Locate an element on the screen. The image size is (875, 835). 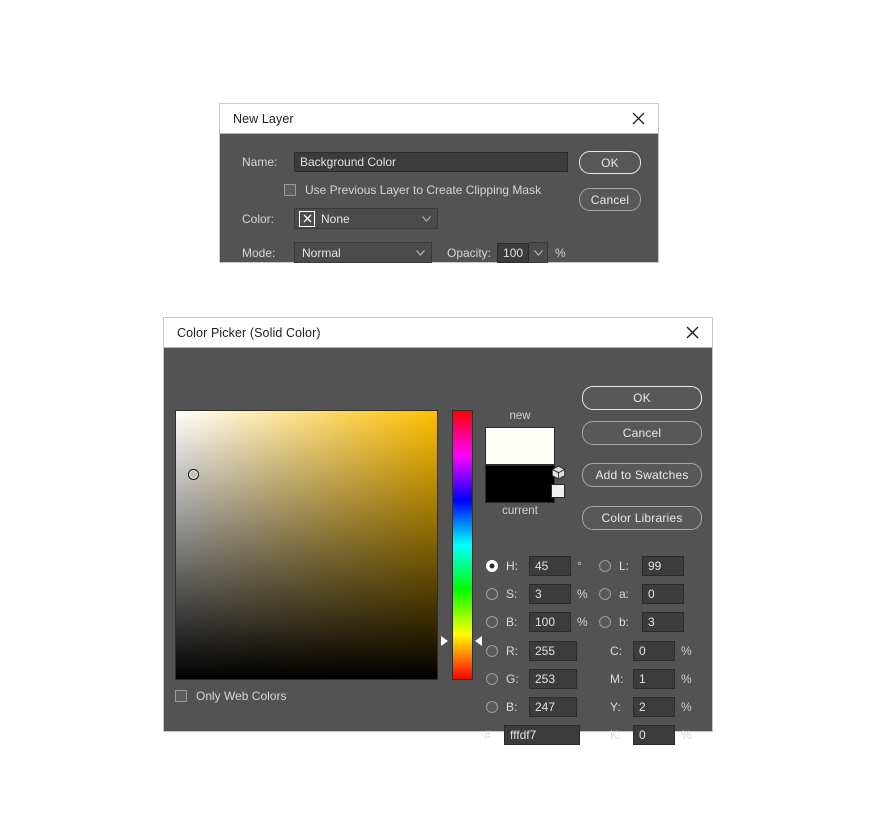
red-label: R: is located at coordinates (512, 651).